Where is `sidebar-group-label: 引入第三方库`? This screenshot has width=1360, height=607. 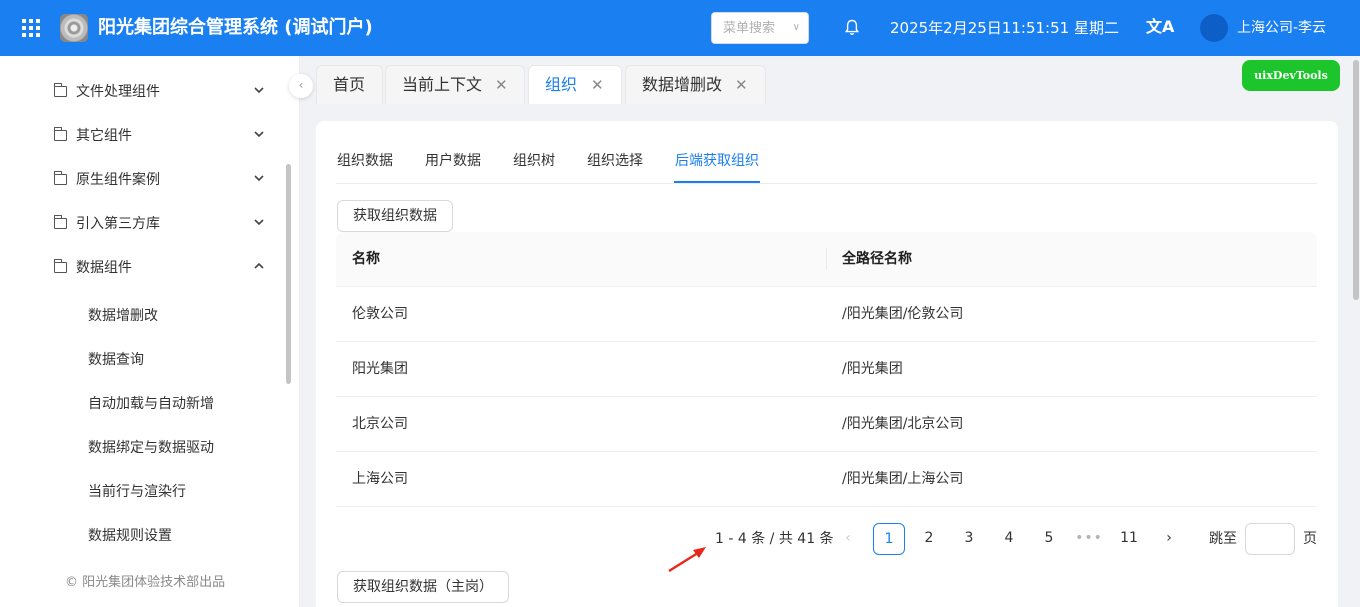 sidebar-group-label: 引入第三方库 is located at coordinates (118, 224).